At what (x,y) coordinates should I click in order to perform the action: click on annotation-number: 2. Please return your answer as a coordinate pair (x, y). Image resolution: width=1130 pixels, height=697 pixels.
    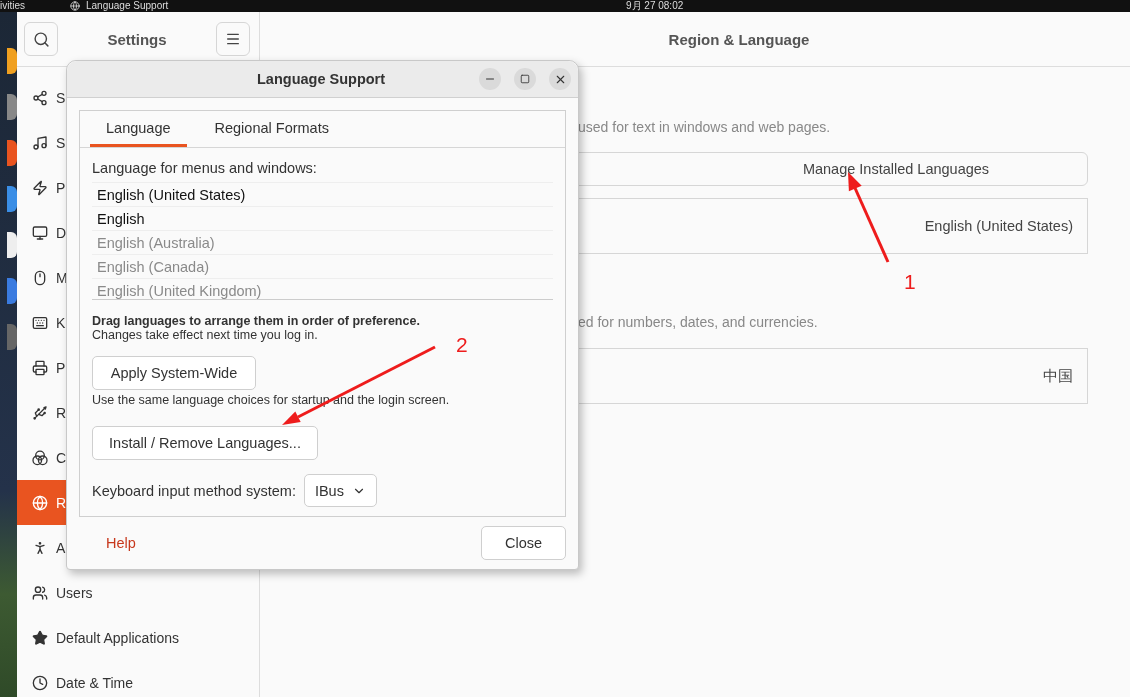
    Looking at the image, I should click on (462, 345).